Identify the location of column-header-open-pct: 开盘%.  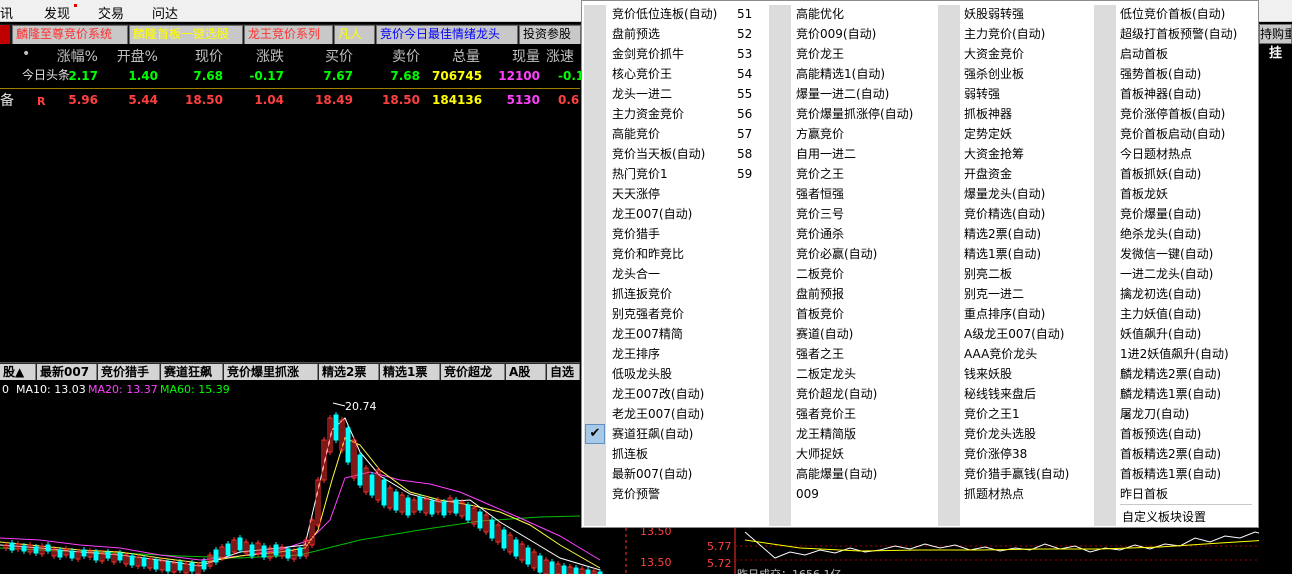
(131, 55).